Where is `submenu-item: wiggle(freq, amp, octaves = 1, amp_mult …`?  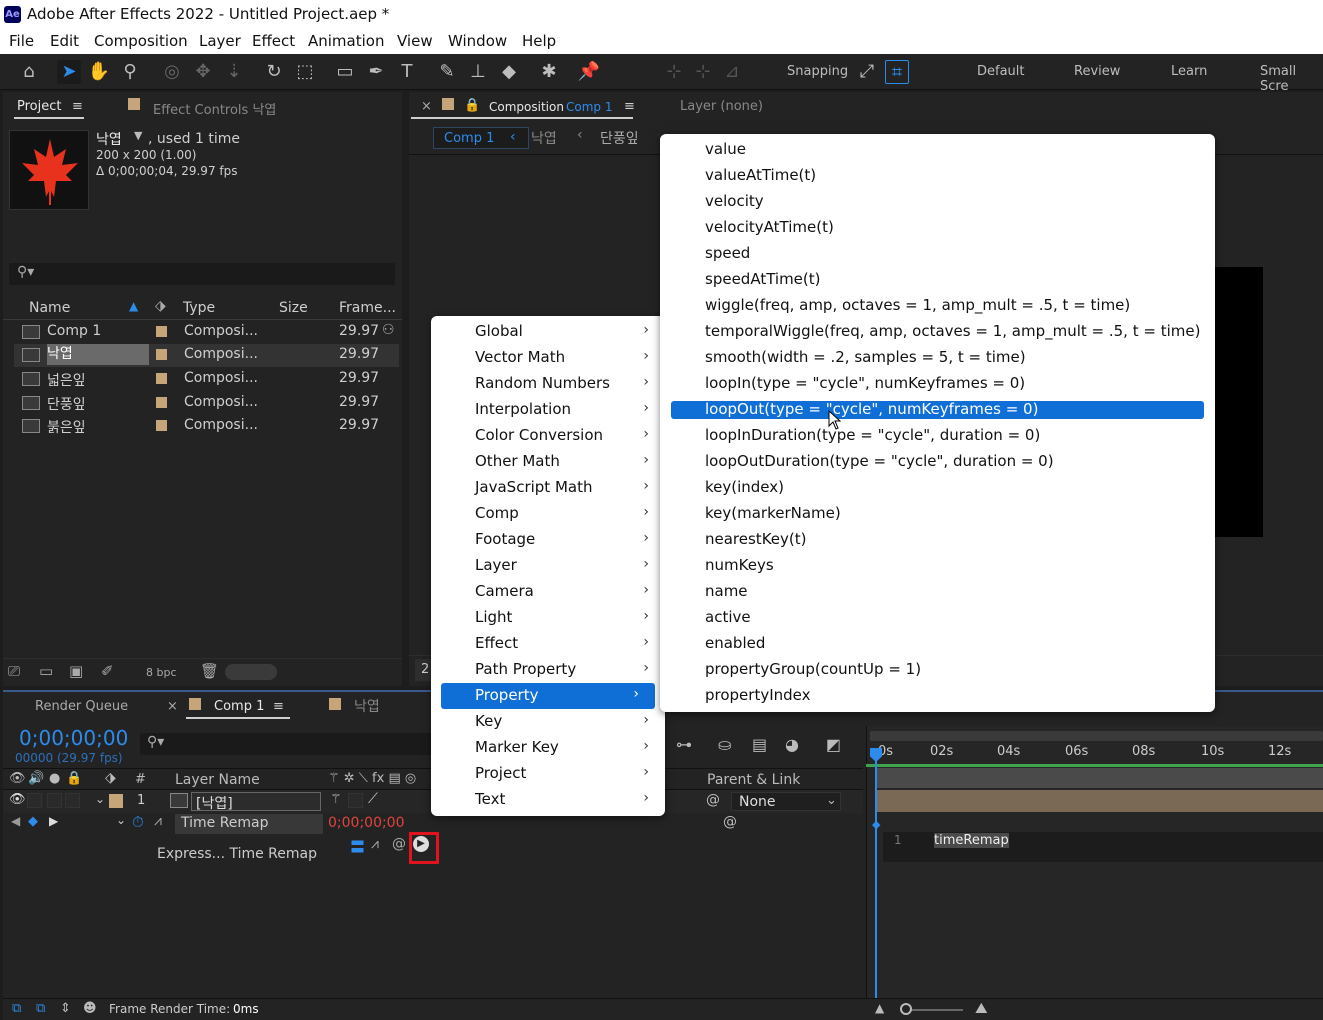
submenu-item: wiggle(freq, amp, octaves = 1, amp_mult … is located at coordinates (937, 306).